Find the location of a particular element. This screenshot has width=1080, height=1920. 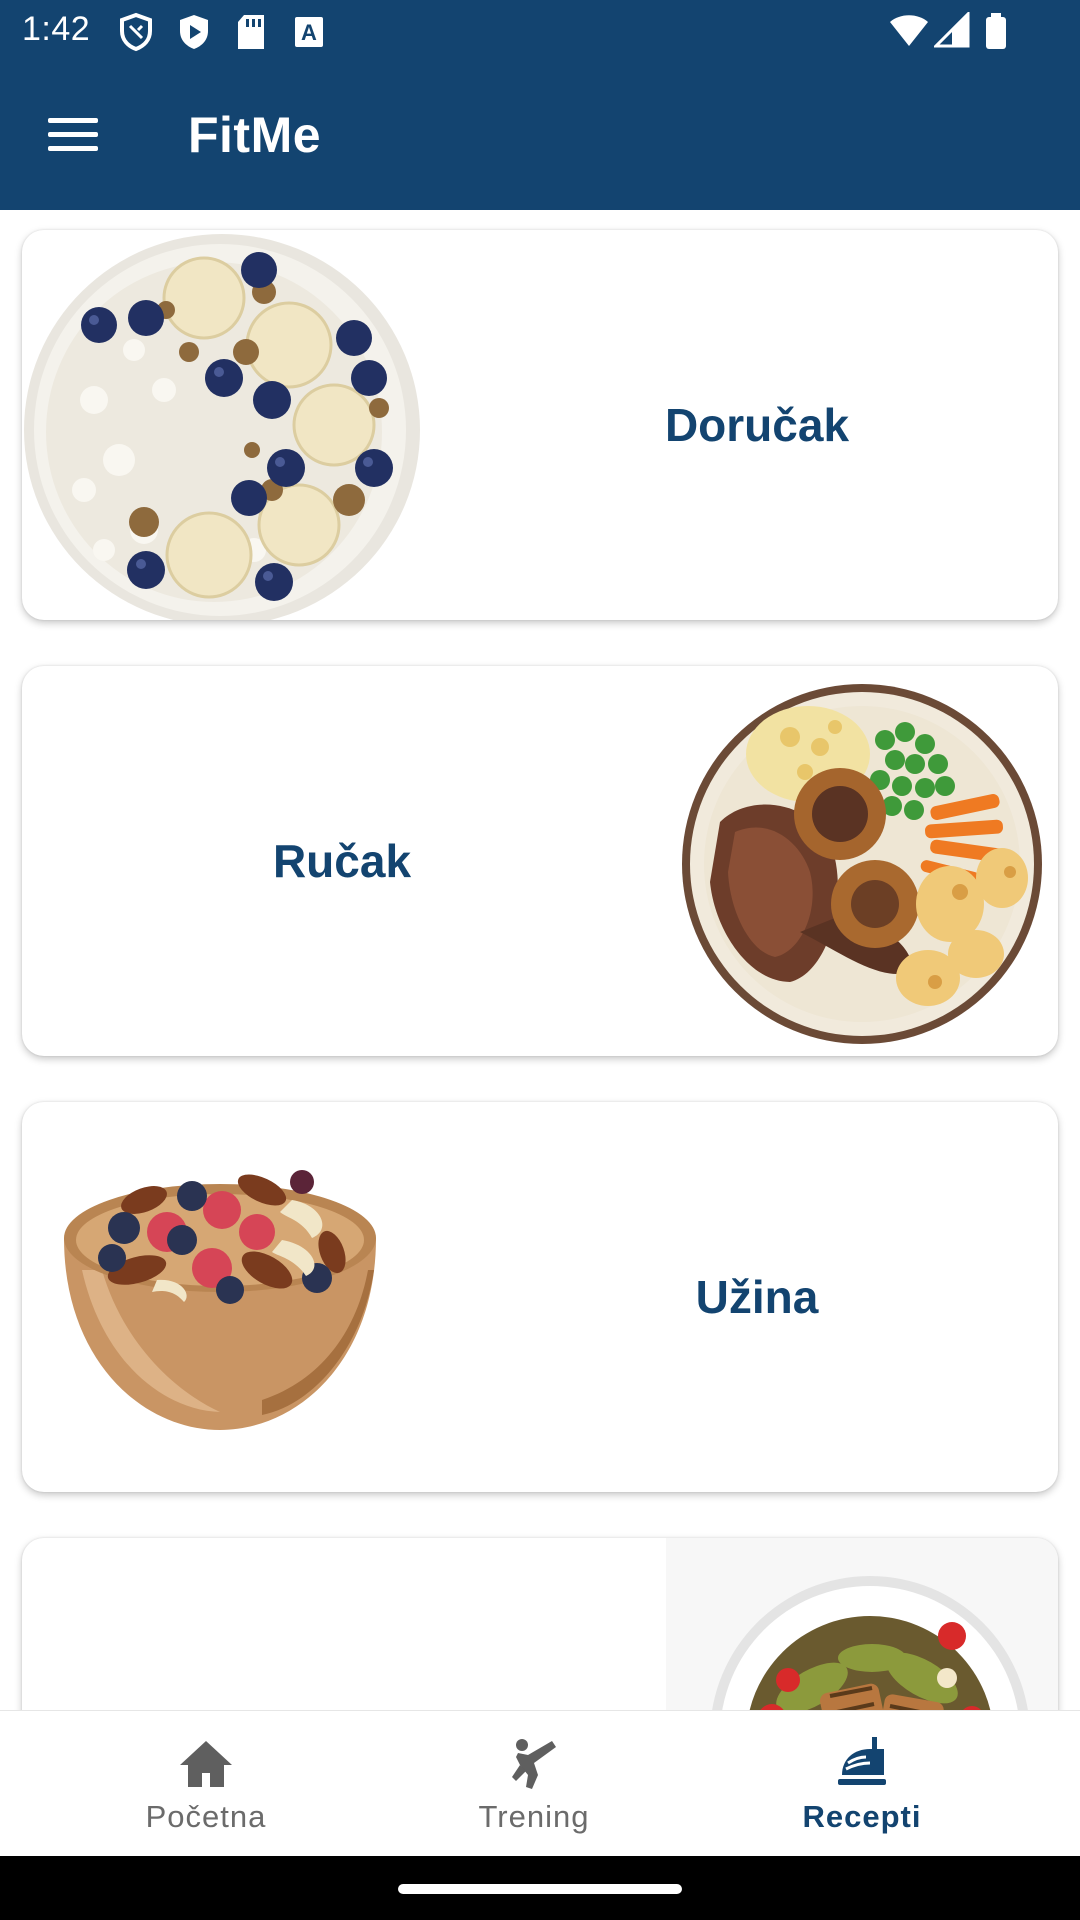

roast-dinner-plate-image is located at coordinates (862, 864).